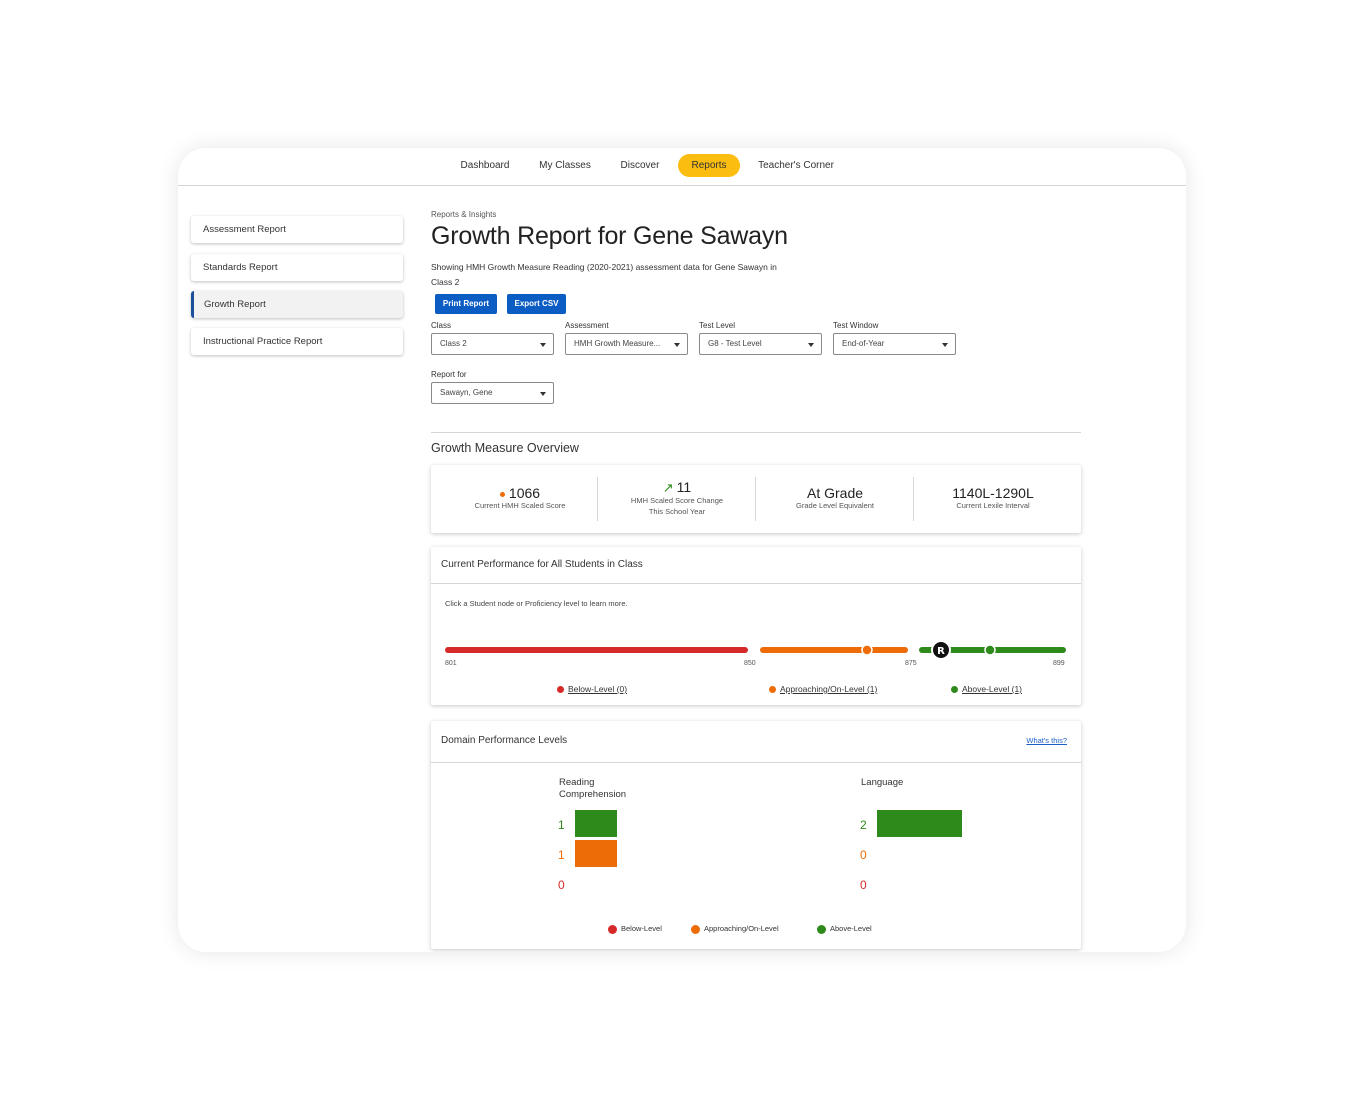 The width and height of the screenshot is (1362, 1100). Describe the element at coordinates (750, 663) in the screenshot. I see `scale-tick: 850` at that location.